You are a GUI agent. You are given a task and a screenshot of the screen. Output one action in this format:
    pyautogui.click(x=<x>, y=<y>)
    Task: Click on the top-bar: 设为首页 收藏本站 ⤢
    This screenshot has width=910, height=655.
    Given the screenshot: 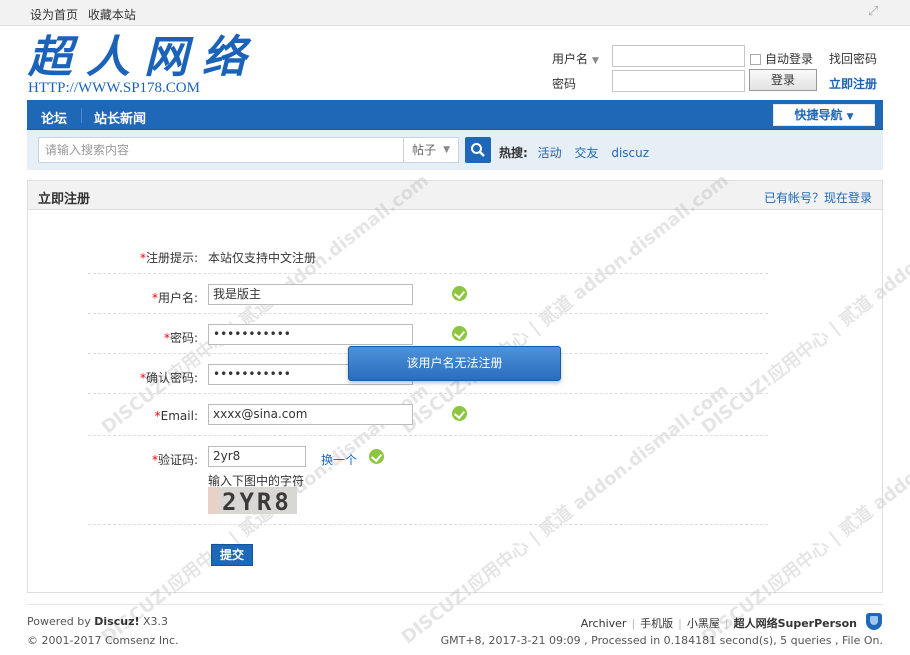 What is the action you would take?
    pyautogui.click(x=455, y=13)
    